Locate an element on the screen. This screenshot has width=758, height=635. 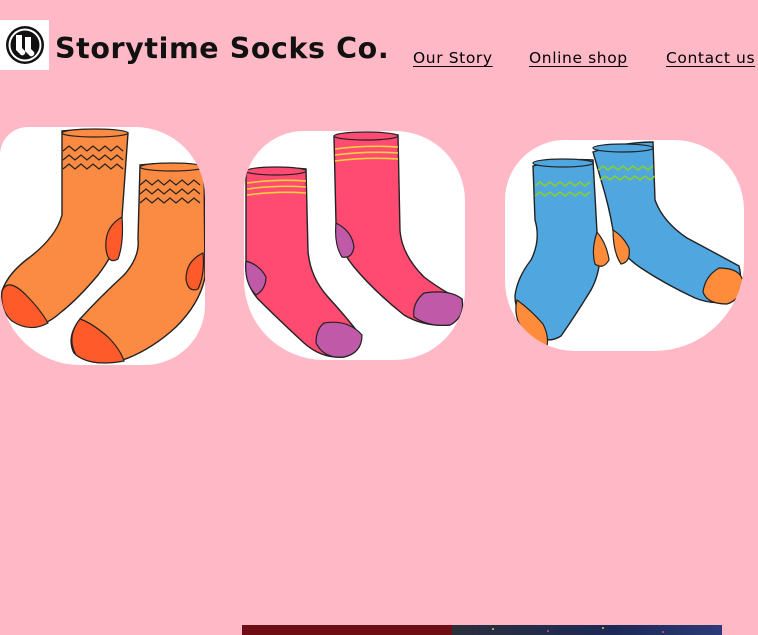
featured-photo-right is located at coordinates (587, 630).